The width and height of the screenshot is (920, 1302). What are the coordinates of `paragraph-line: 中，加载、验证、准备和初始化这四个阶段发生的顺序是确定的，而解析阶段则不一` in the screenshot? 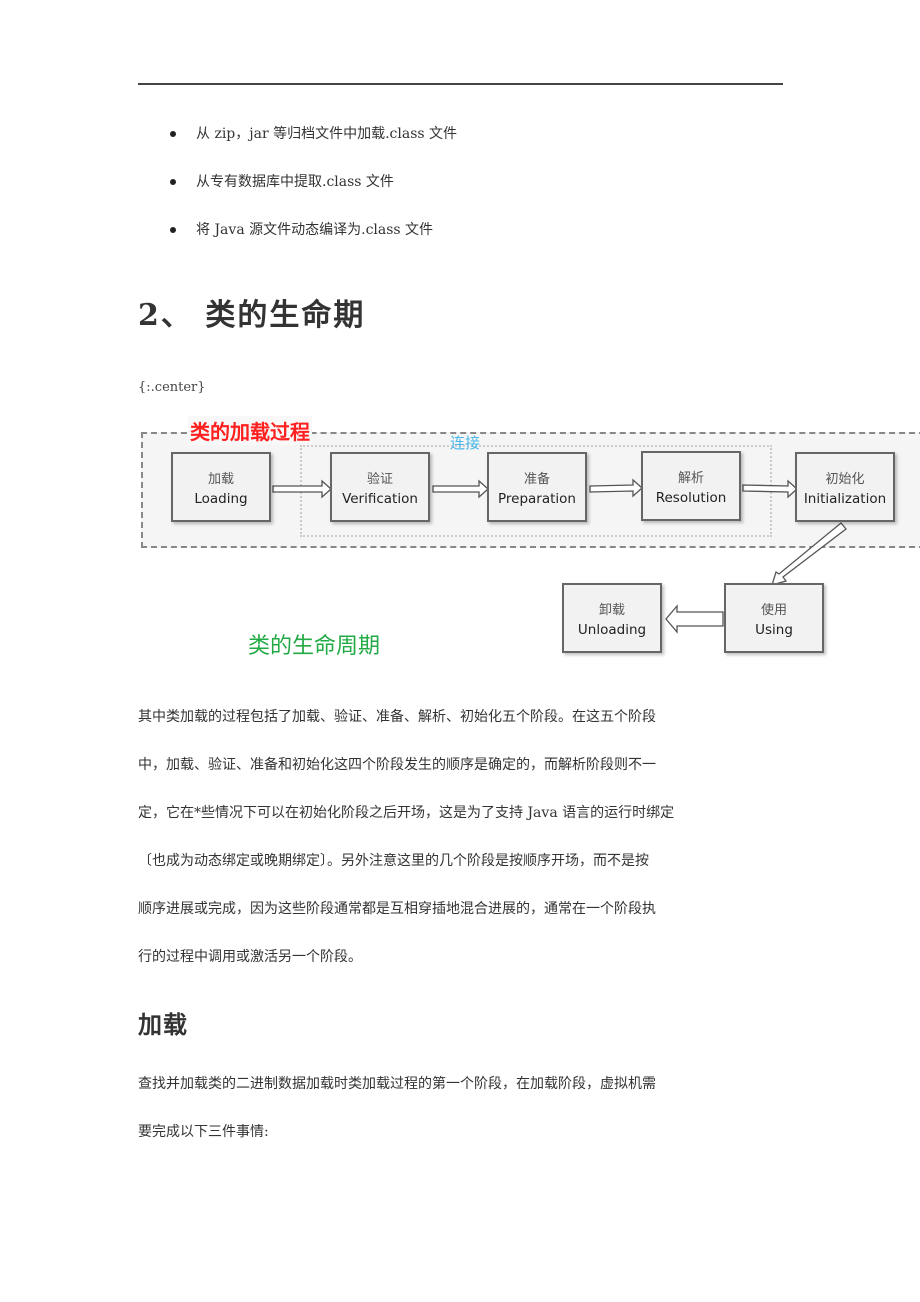 It's located at (397, 765).